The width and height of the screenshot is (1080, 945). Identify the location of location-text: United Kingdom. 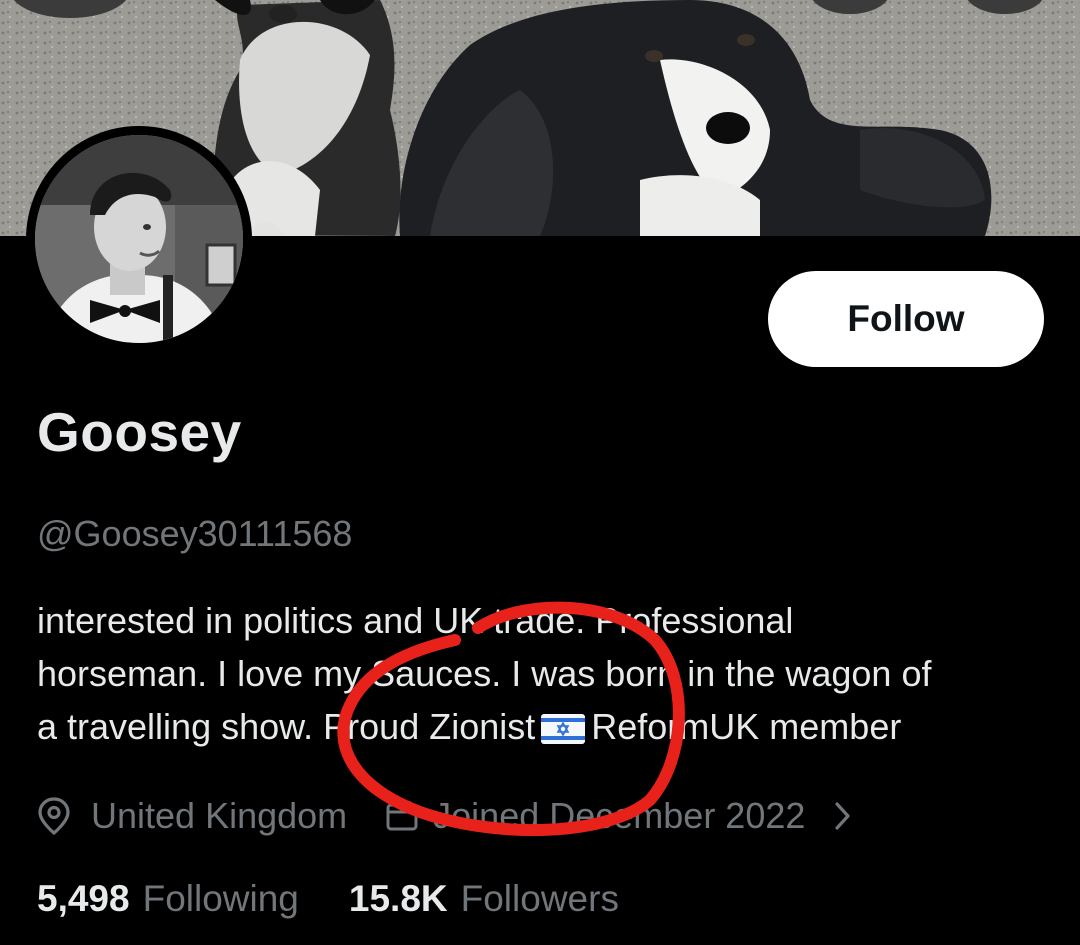
(219, 815).